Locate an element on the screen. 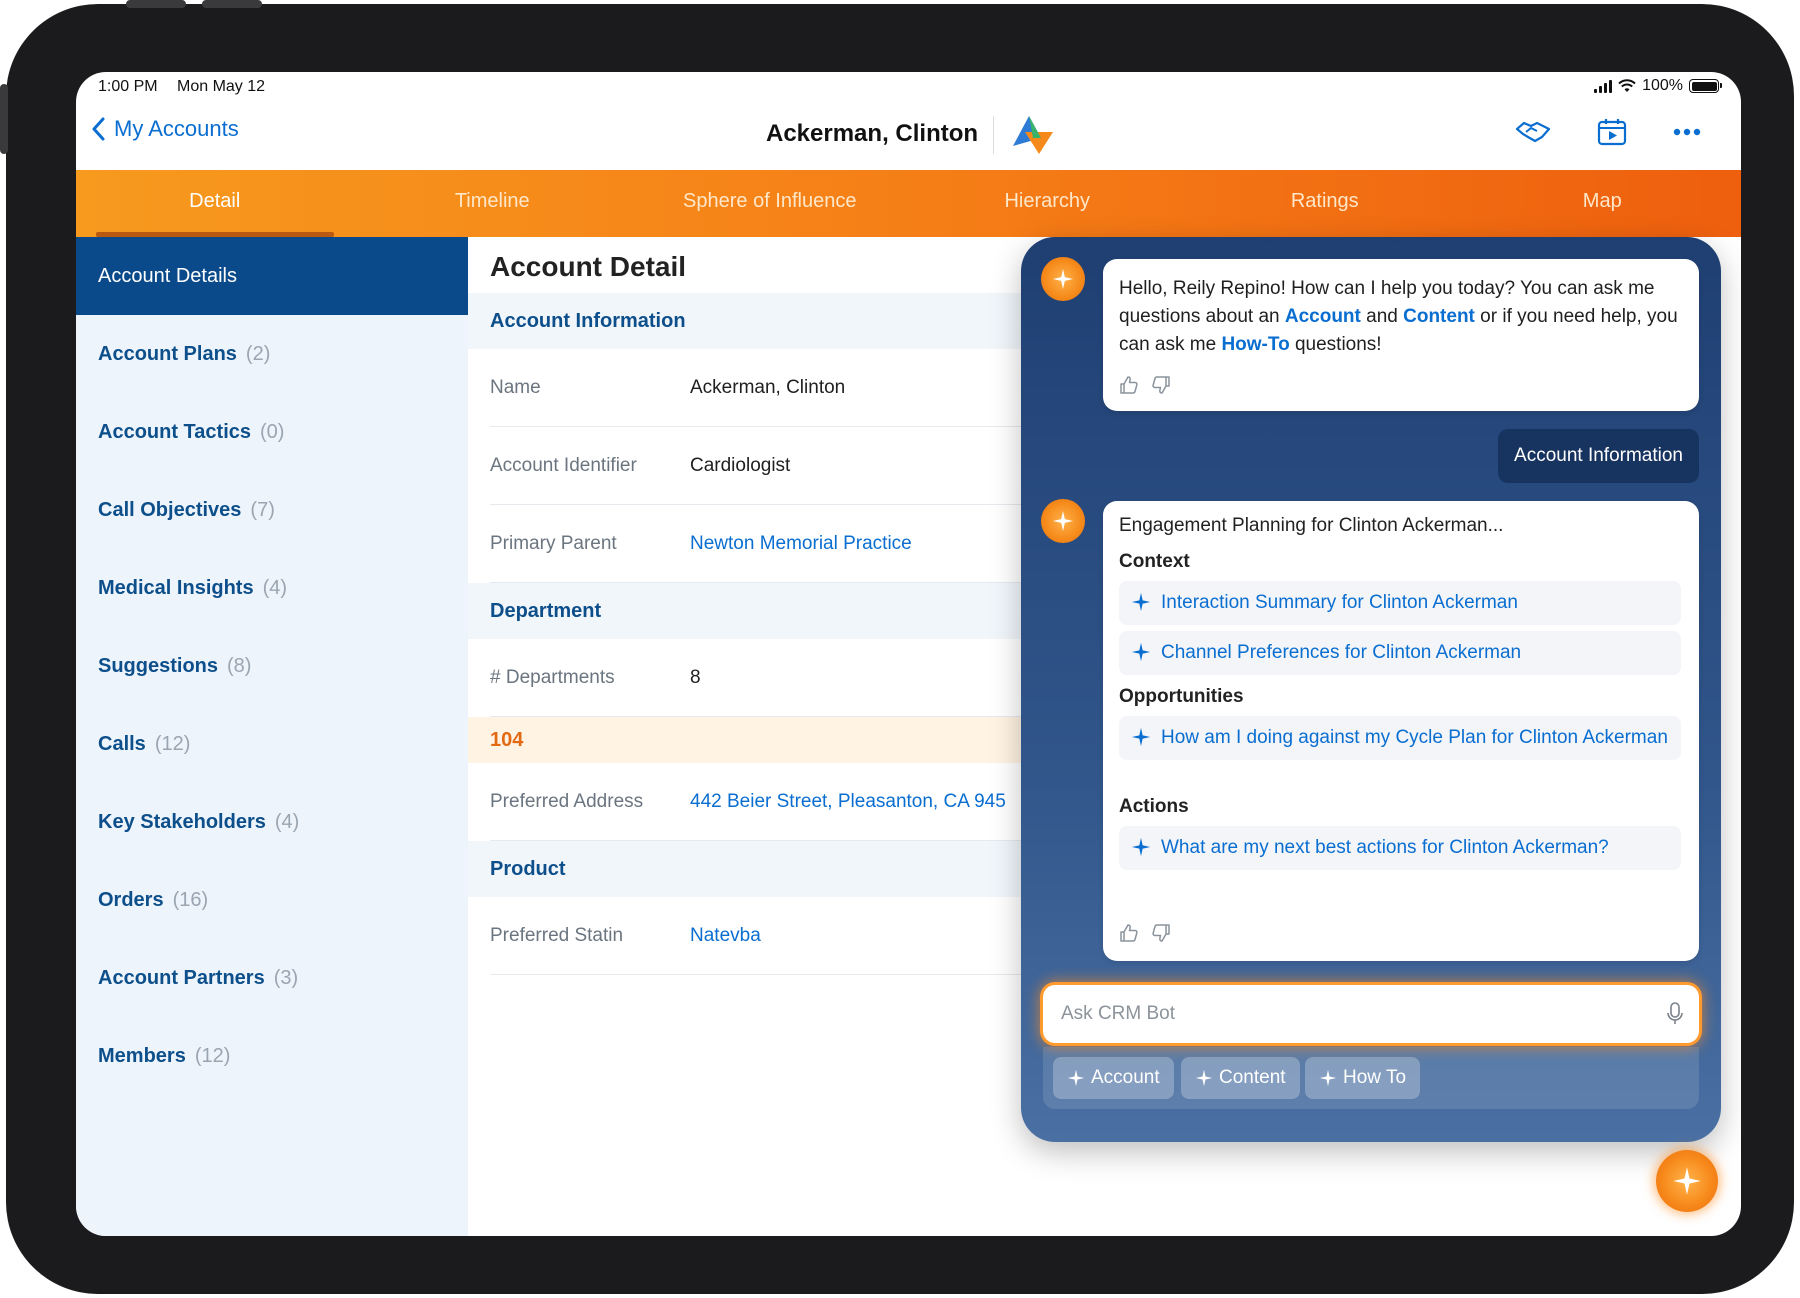 This screenshot has height=1298, width=1800. sidebar-item-label: Calls is located at coordinates (122, 743).